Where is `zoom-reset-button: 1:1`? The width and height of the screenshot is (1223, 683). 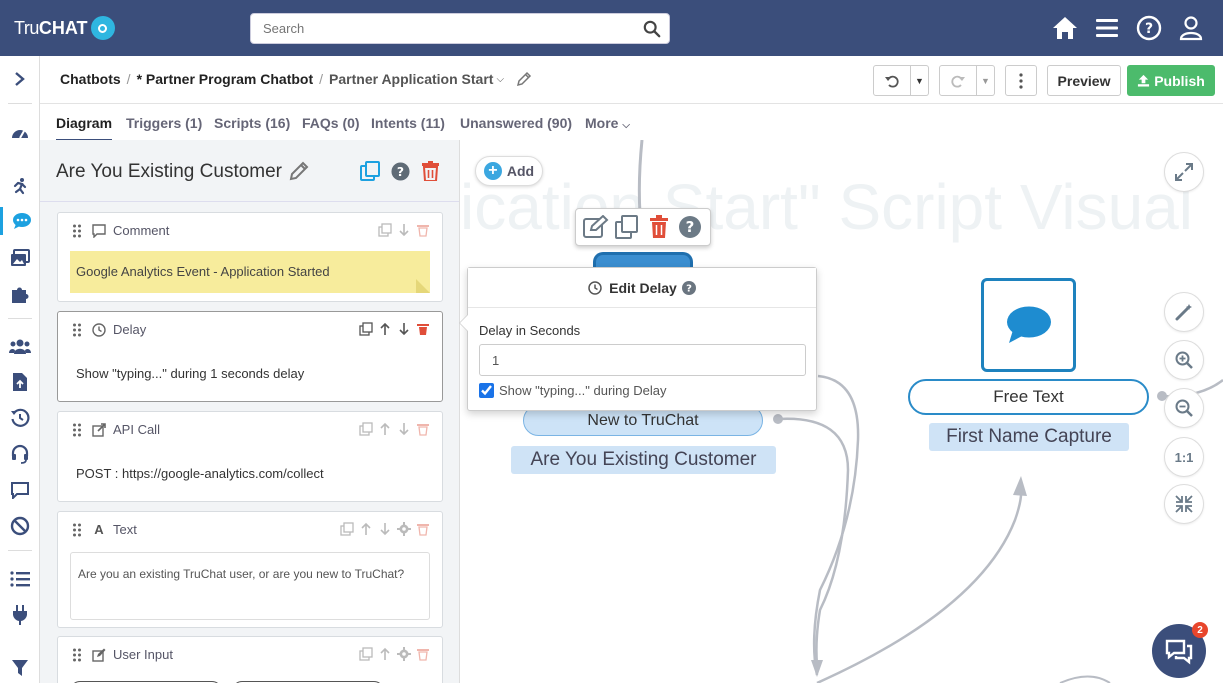
zoom-reset-button: 1:1 is located at coordinates (1184, 457).